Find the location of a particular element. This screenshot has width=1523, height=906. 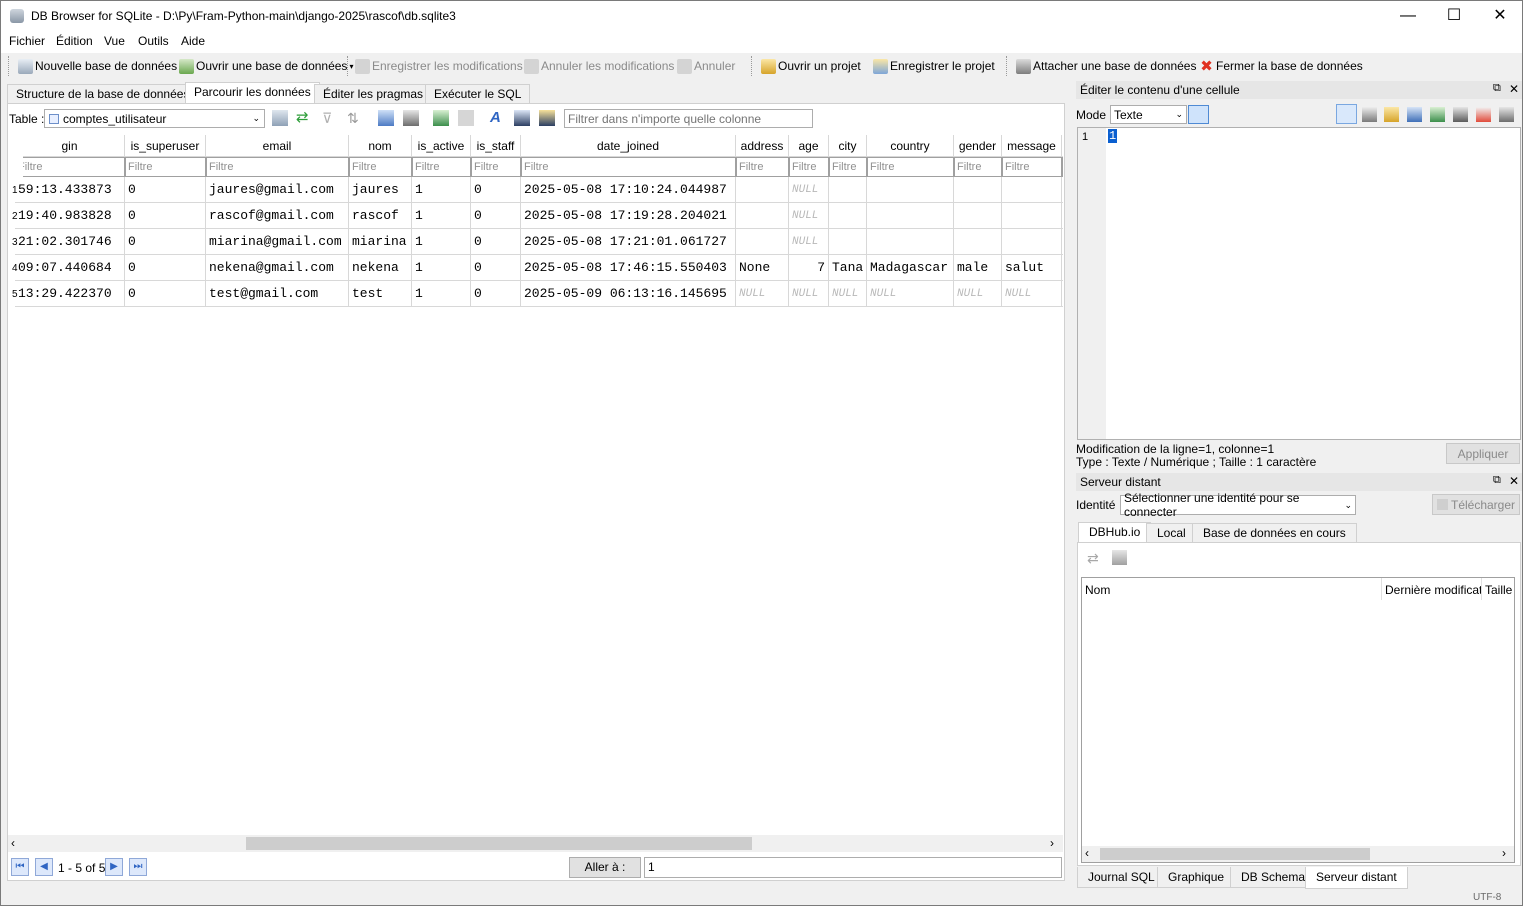

open-database-button: Ouvrir une base de données ▾ is located at coordinates (266, 66).